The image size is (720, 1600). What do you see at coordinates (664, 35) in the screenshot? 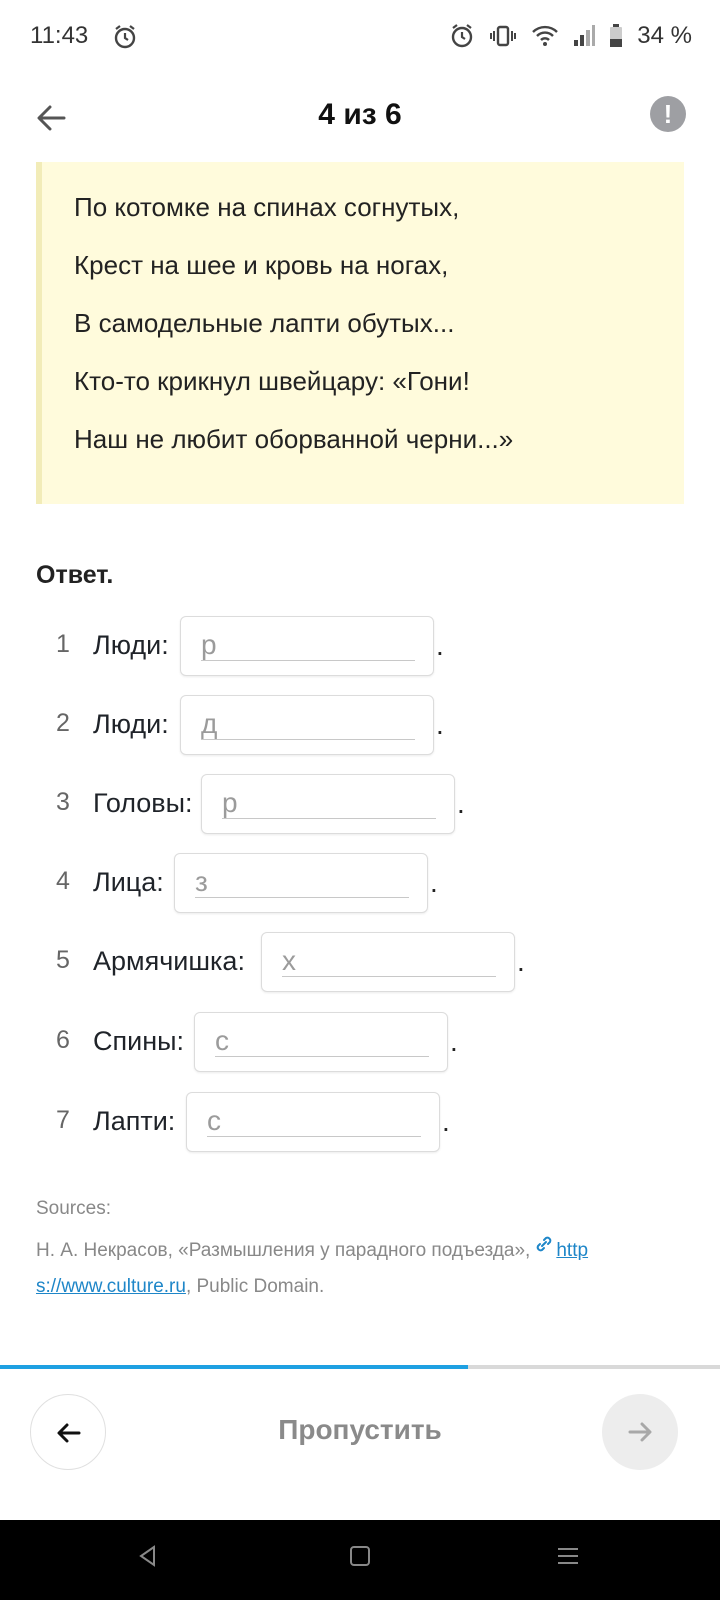
I see `battery-percent: 34 %` at bounding box center [664, 35].